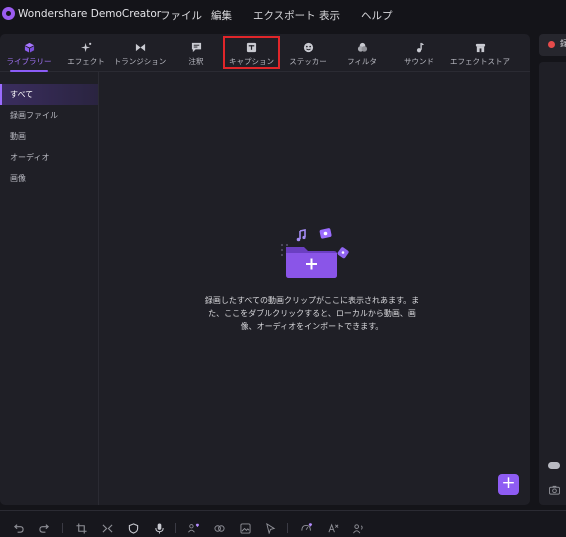  I want to click on cursor-icon, so click(270, 528).